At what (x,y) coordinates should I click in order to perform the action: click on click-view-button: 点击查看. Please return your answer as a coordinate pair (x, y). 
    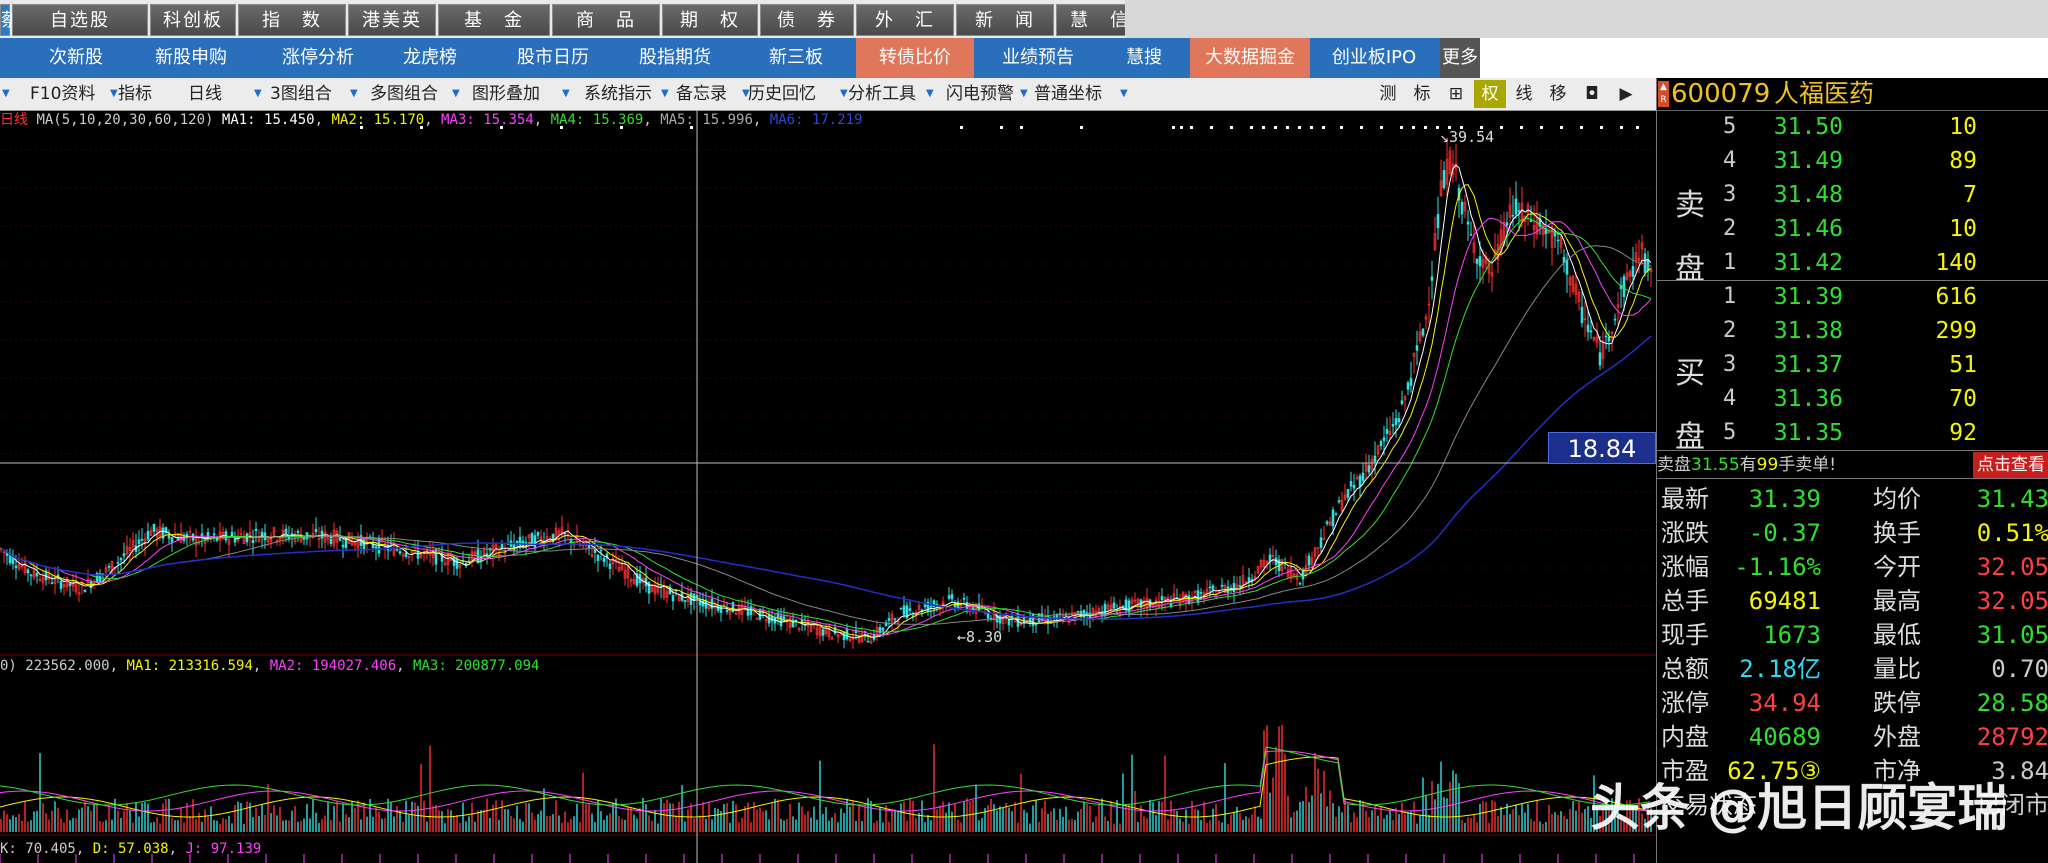
    Looking at the image, I should click on (2010, 465).